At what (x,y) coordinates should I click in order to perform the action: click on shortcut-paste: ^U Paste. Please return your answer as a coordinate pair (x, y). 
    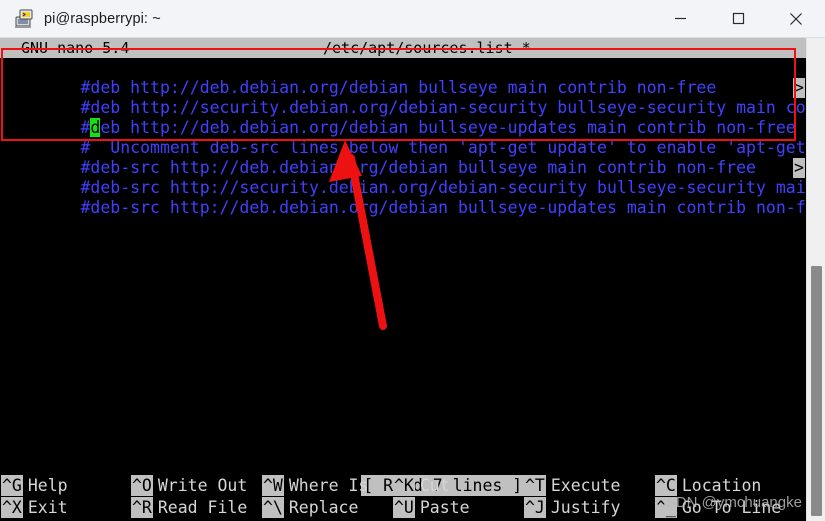
    Looking at the image, I should click on (431, 508).